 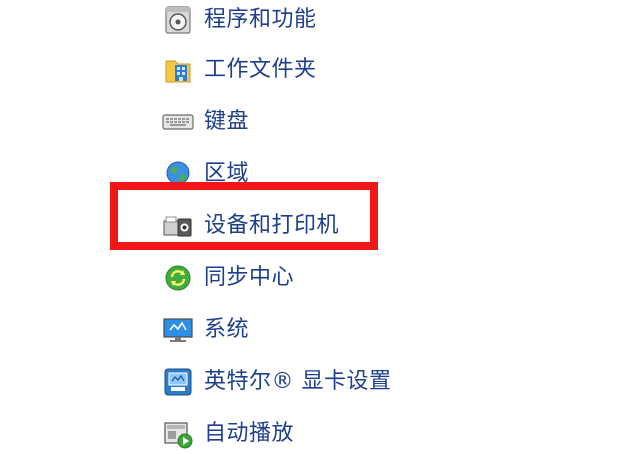 I want to click on cp-item-label: 系统, so click(x=227, y=329).